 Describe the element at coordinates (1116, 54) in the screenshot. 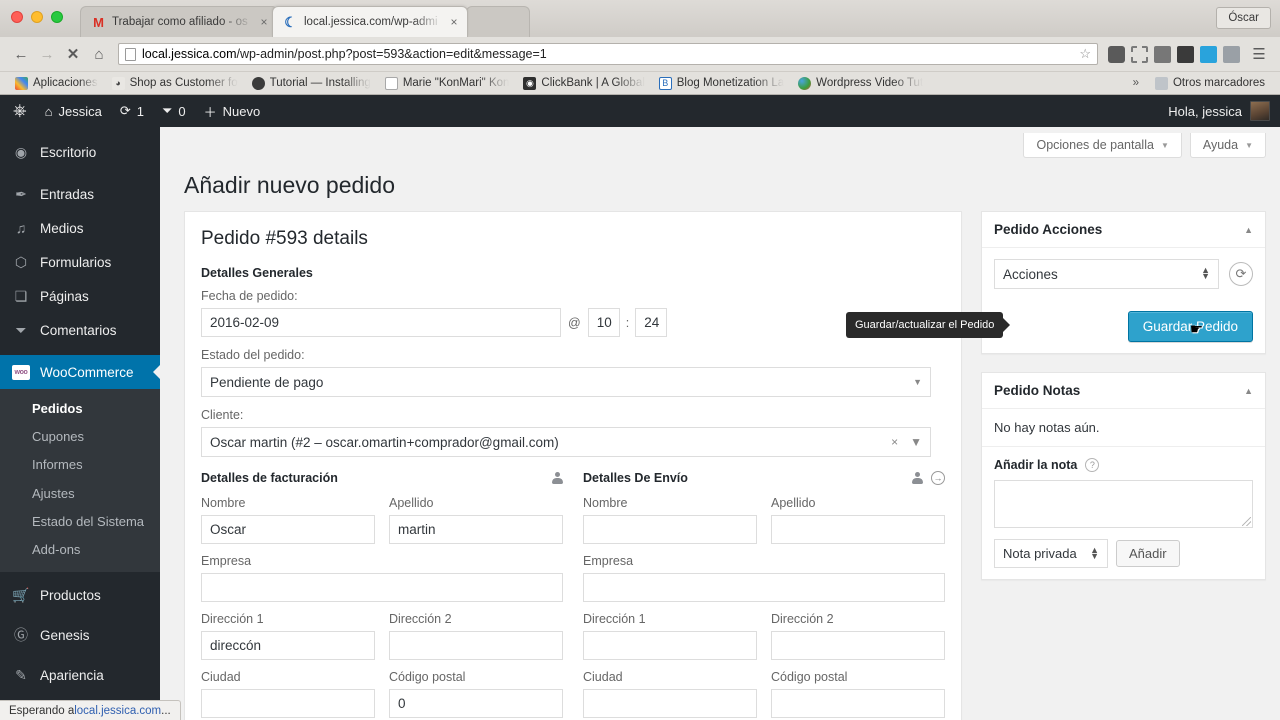

I see `evernote-icon` at that location.